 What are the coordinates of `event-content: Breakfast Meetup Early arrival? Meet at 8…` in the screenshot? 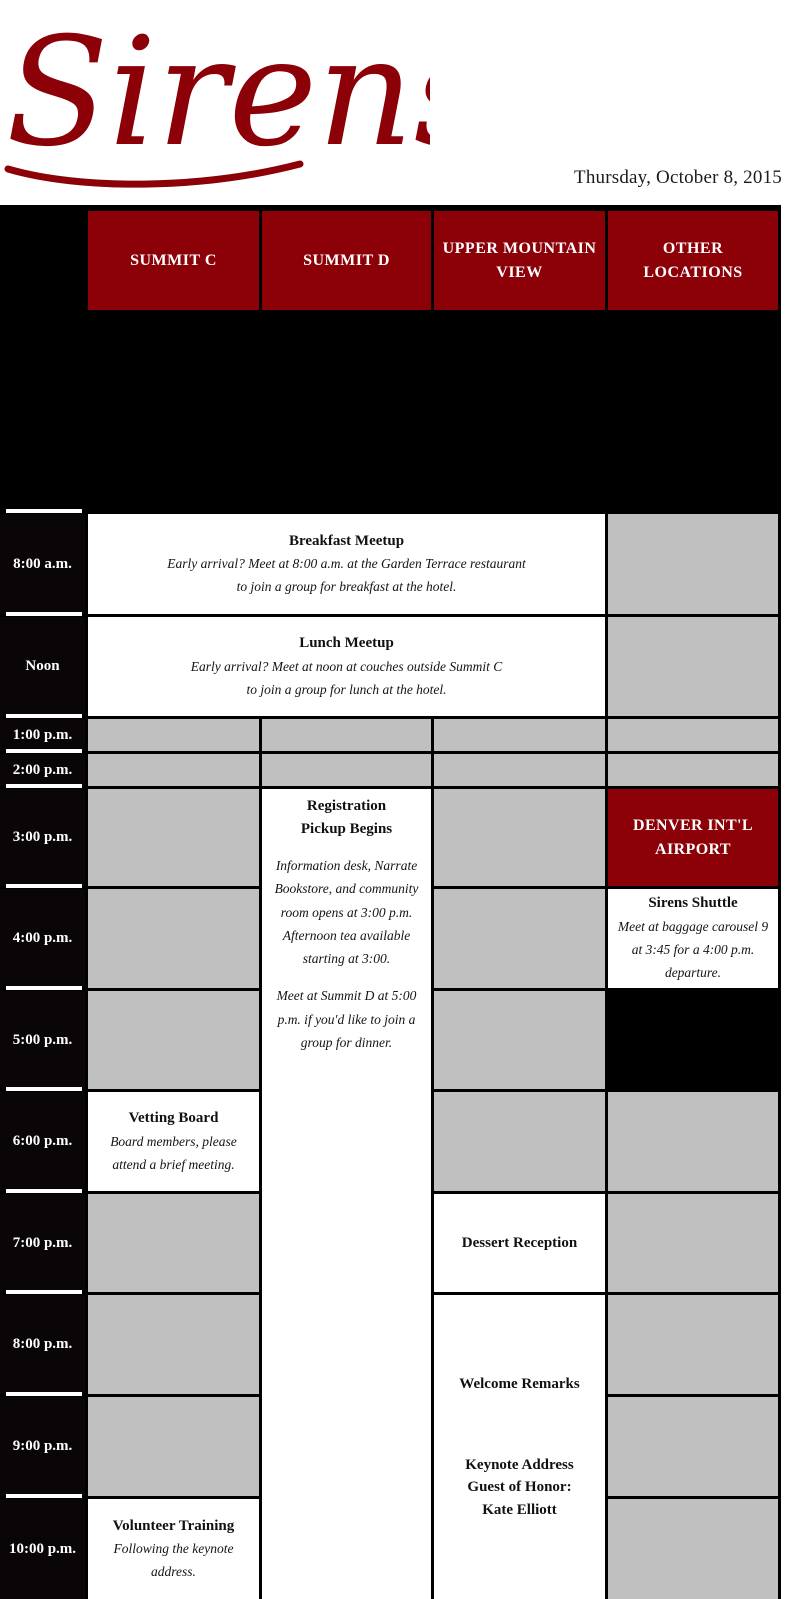 It's located at (346, 564).